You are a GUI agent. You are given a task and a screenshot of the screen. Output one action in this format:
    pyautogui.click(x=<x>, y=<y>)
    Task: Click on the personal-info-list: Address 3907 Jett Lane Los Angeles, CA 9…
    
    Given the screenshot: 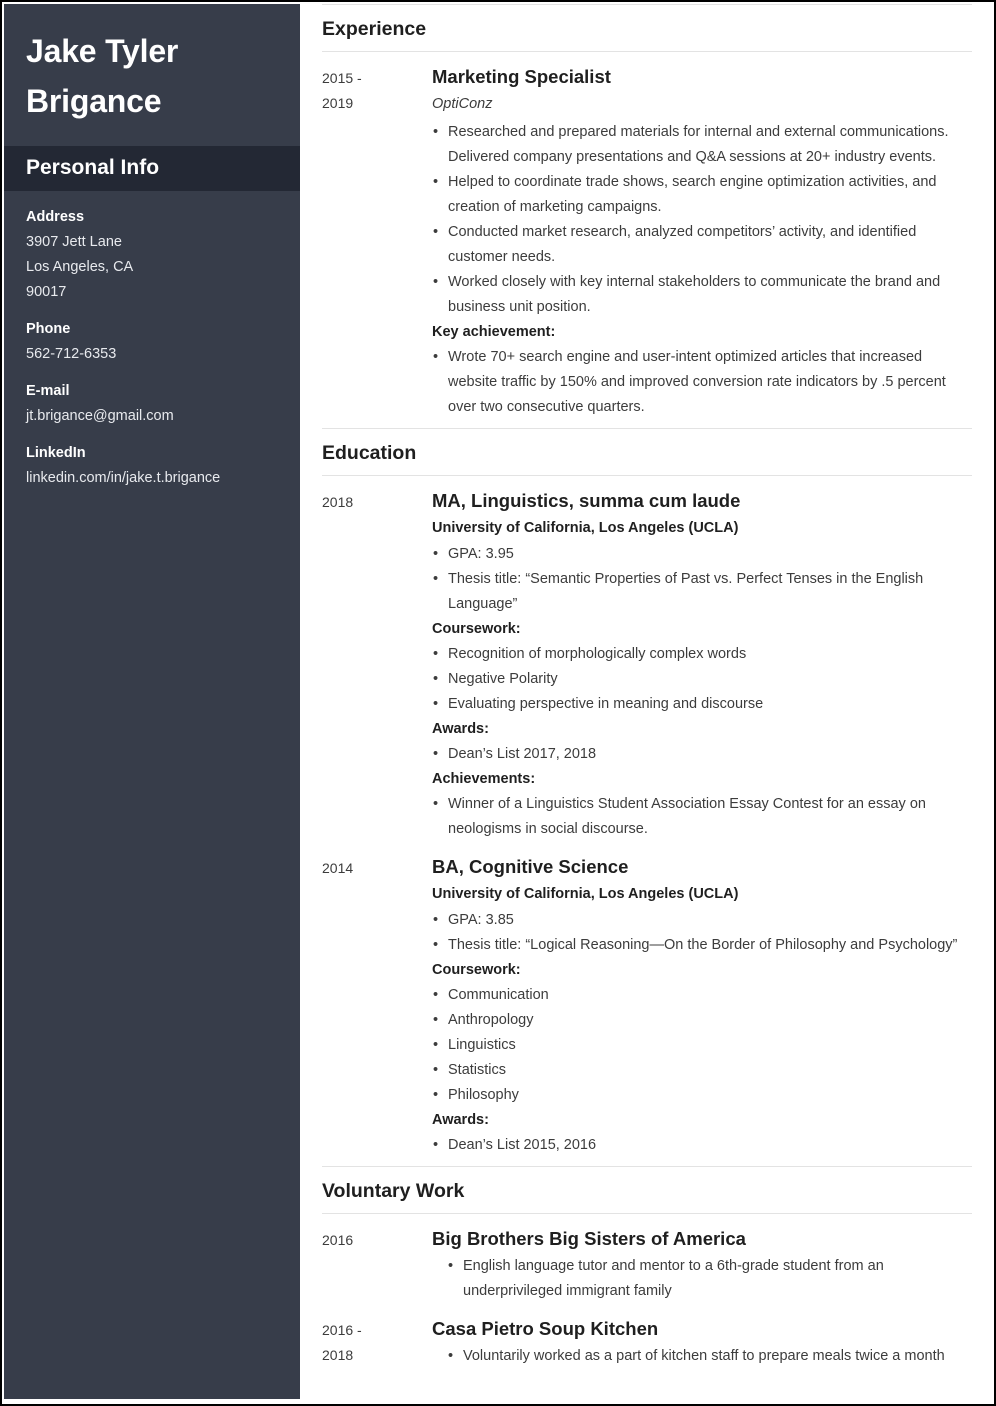 What is the action you would take?
    pyautogui.click(x=152, y=341)
    